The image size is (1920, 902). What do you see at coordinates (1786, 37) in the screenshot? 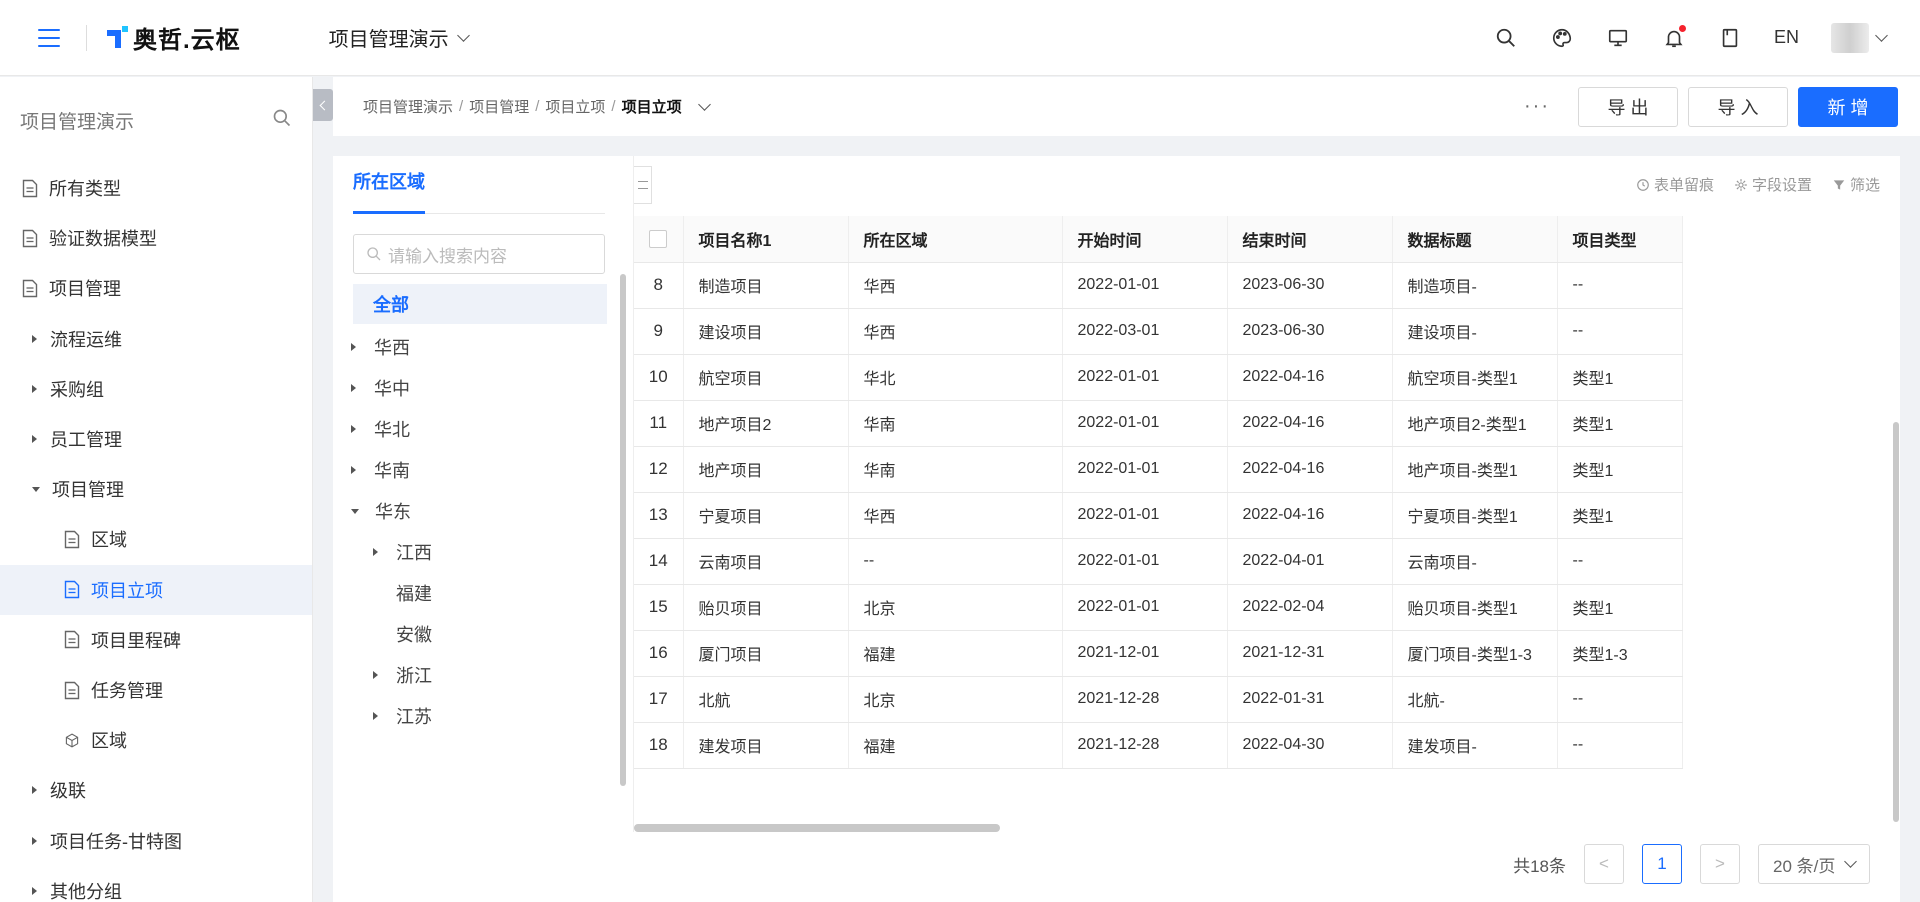
I see `language-switch: EN` at bounding box center [1786, 37].